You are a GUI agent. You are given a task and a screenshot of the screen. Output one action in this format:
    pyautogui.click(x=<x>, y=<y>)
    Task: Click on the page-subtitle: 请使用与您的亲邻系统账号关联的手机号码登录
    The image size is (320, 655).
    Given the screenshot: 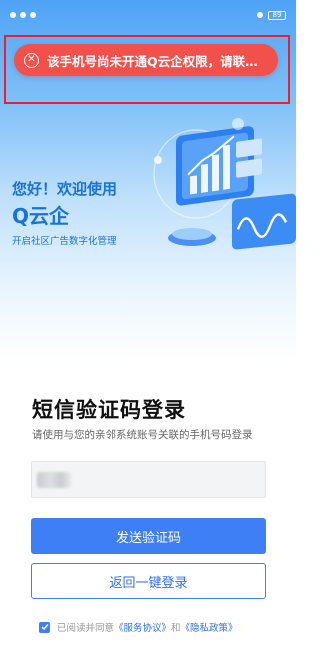 What is the action you would take?
    pyautogui.click(x=142, y=435)
    